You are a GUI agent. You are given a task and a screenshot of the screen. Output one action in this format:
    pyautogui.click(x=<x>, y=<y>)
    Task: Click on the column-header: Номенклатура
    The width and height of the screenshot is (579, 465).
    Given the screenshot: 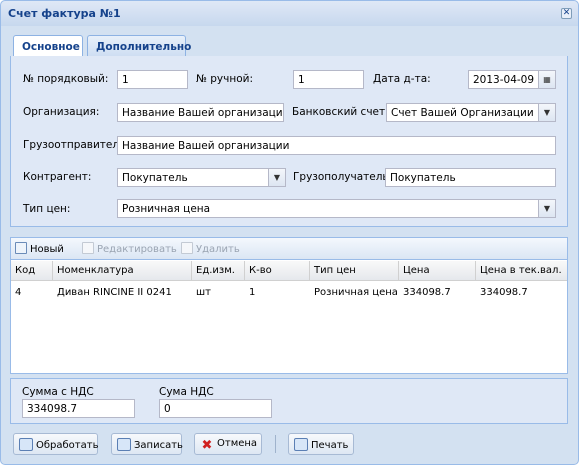 What is the action you would take?
    pyautogui.click(x=122, y=271)
    